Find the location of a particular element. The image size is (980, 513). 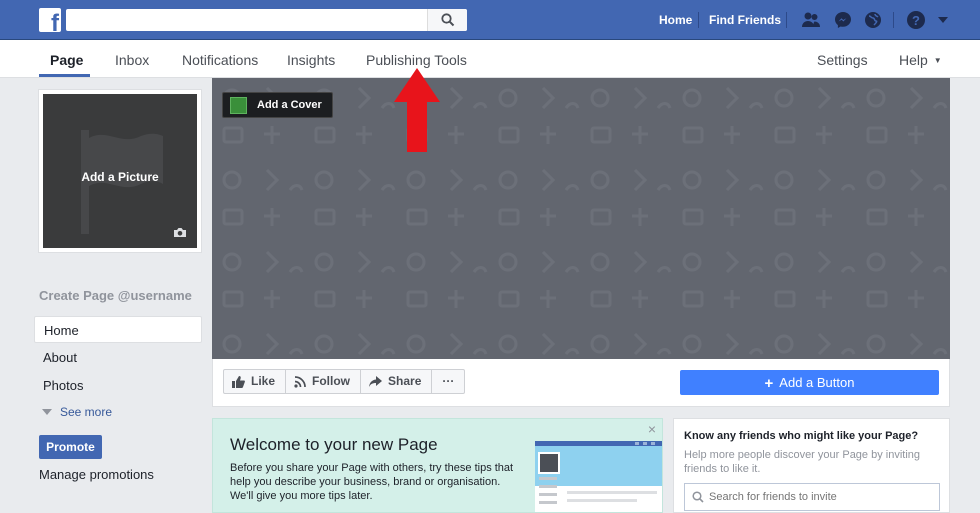

home-link: Home is located at coordinates (675, 20).